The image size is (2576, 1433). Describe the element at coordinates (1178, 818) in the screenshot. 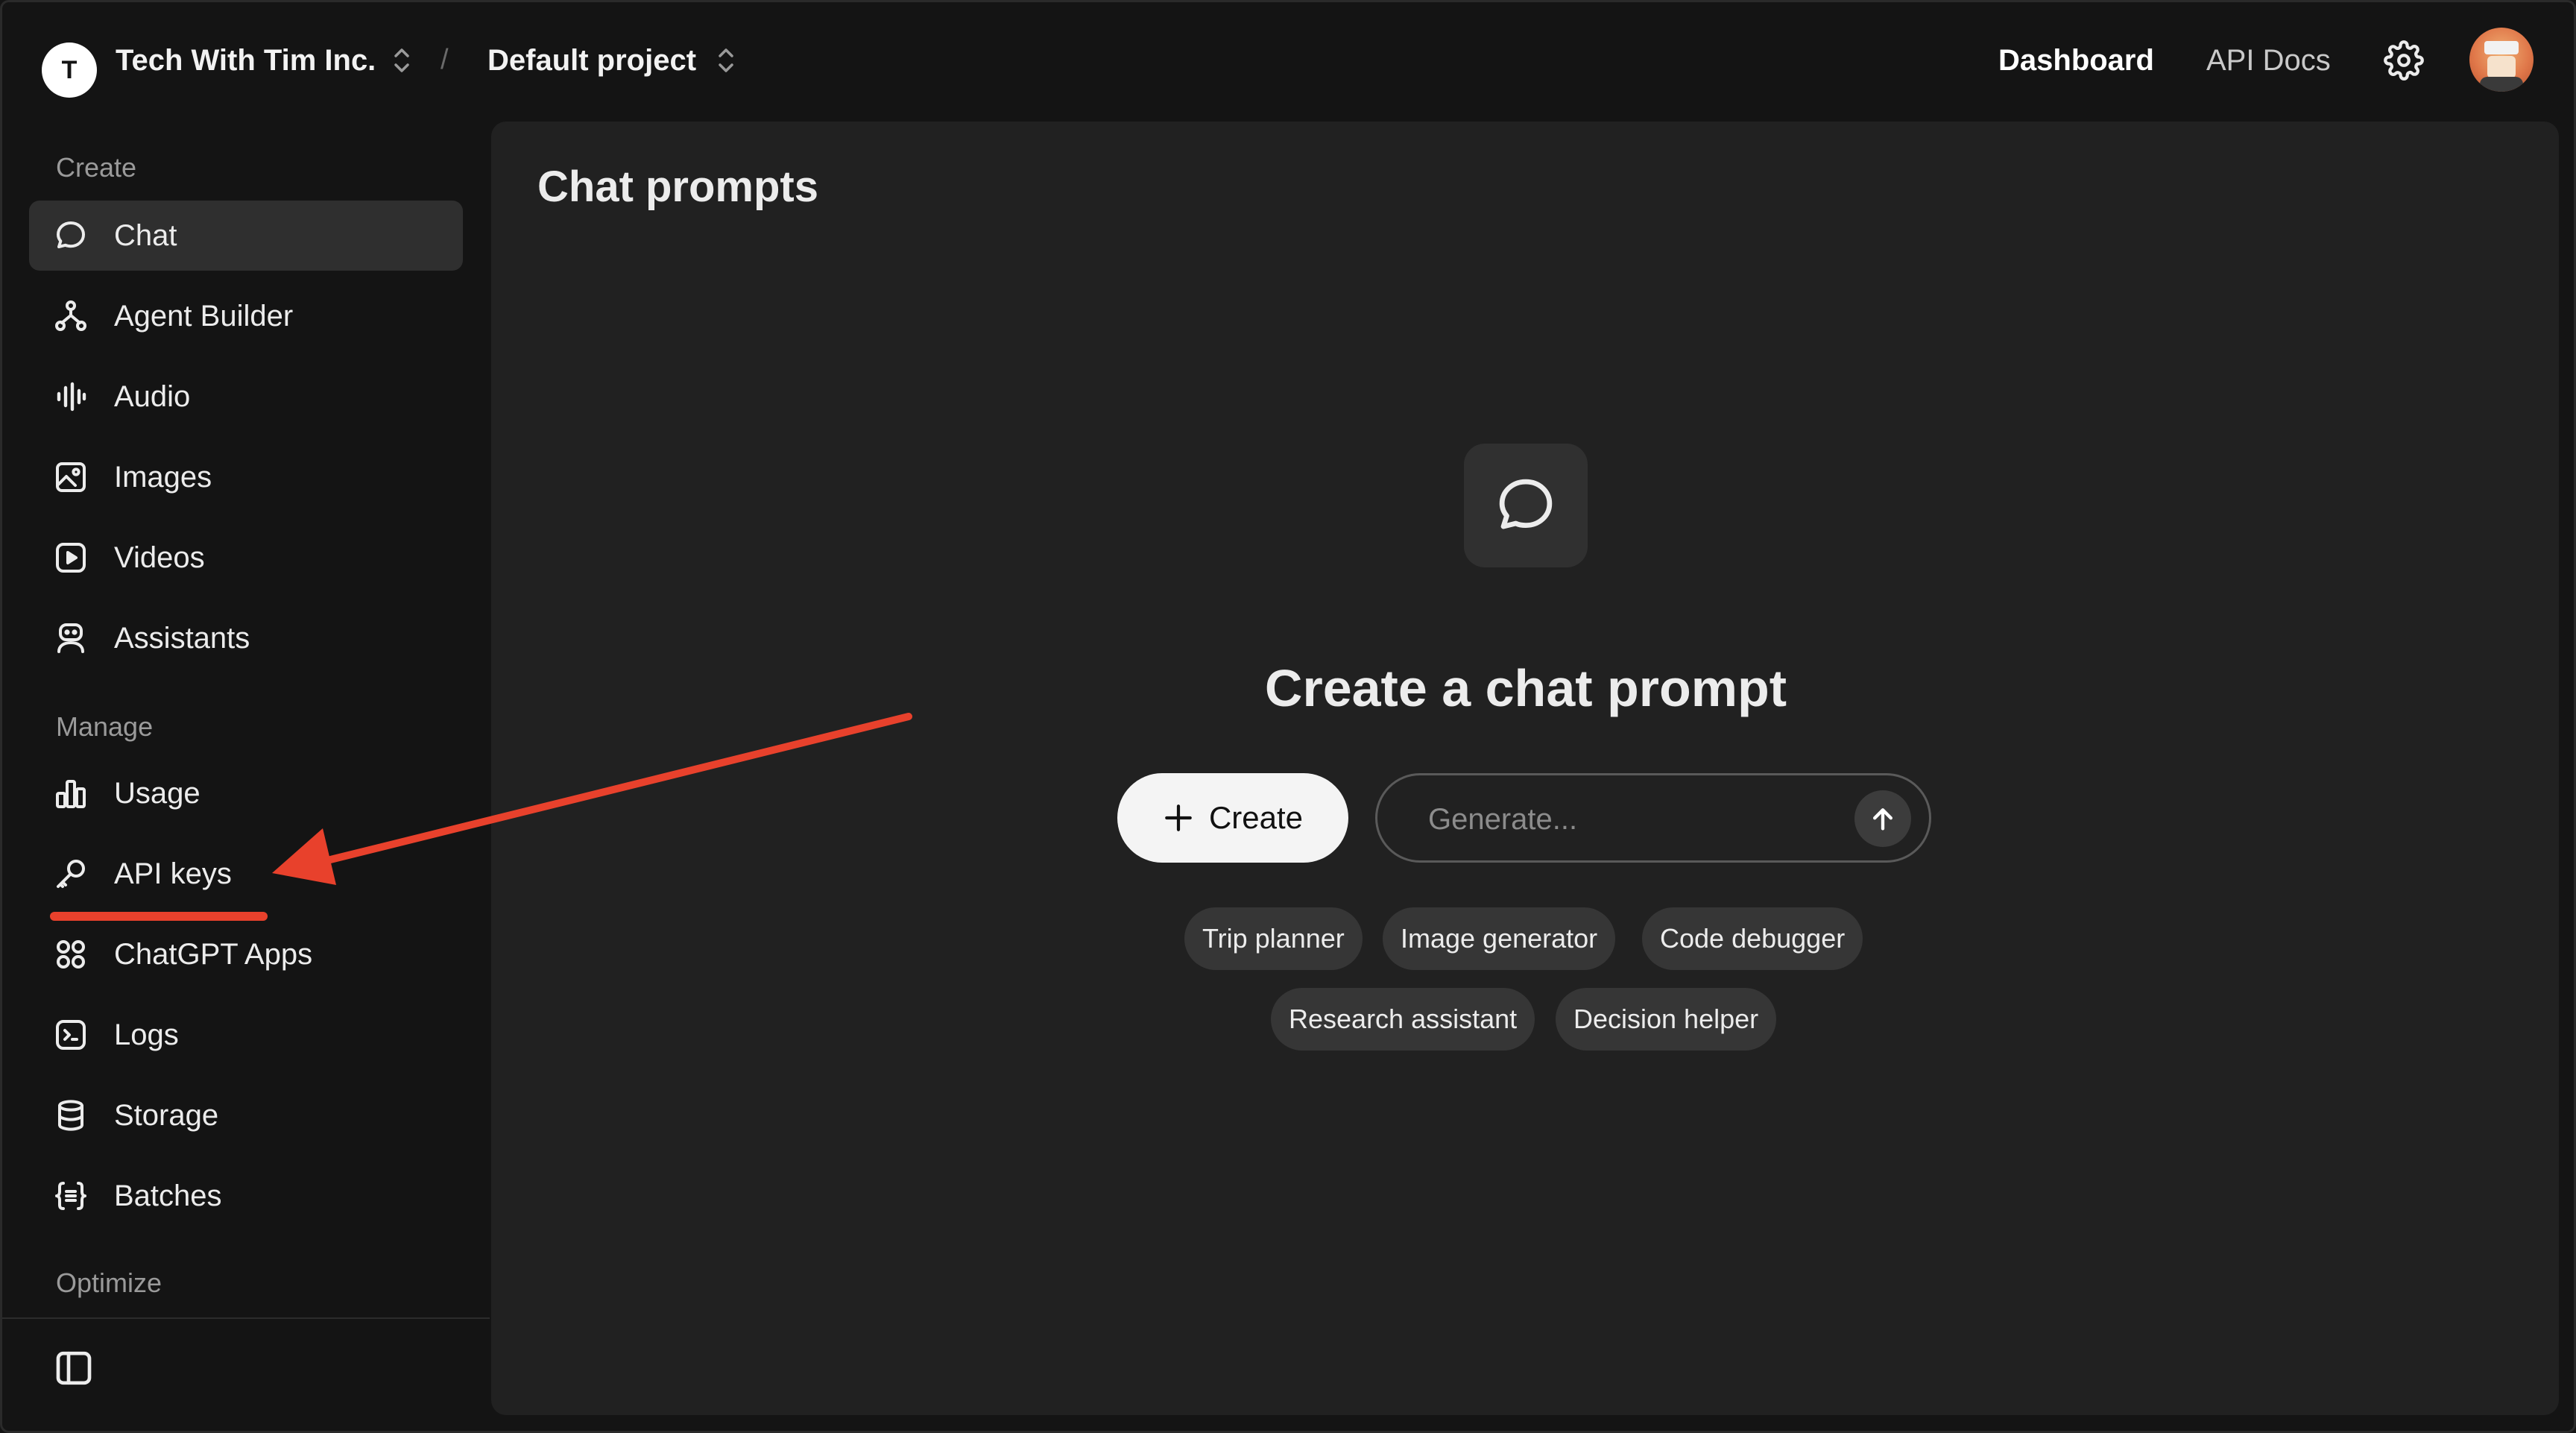

I see `plus-icon` at that location.